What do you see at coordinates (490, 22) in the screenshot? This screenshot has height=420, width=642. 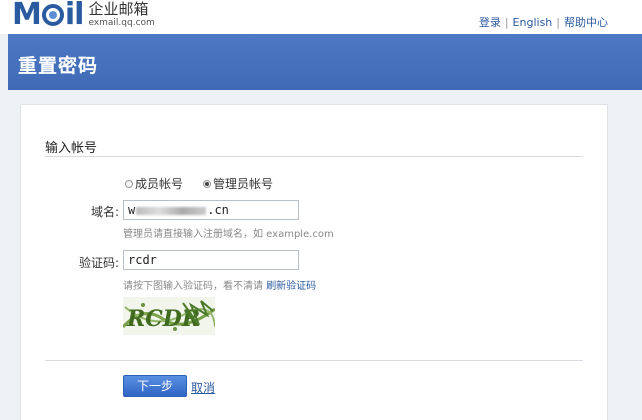 I see `login-link: 登录` at bounding box center [490, 22].